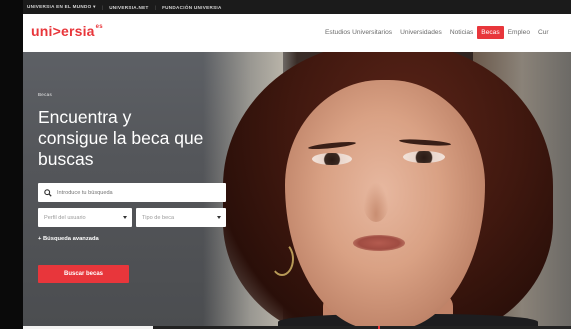 Image resolution: width=571 pixels, height=329 pixels. What do you see at coordinates (461, 32) in the screenshot?
I see `nav-item-noticias: Noticias` at bounding box center [461, 32].